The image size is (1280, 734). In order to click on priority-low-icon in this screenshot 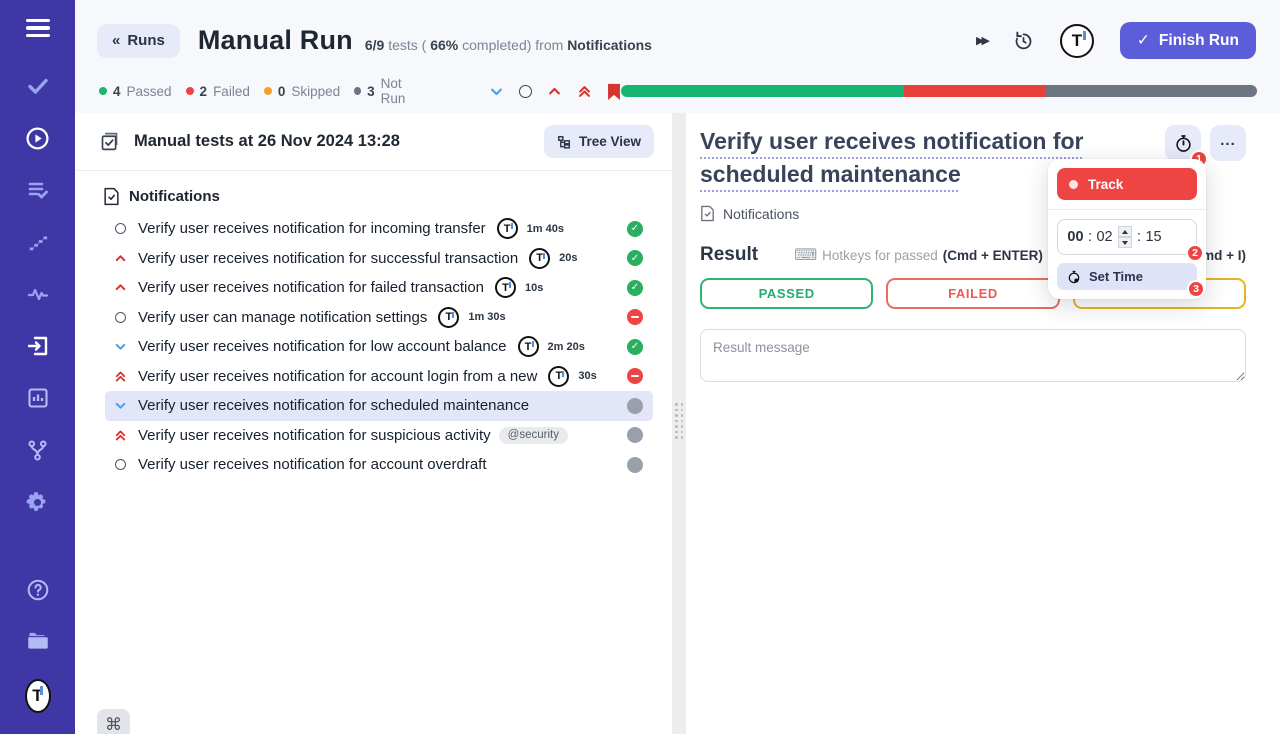, I will do `click(120, 347)`.